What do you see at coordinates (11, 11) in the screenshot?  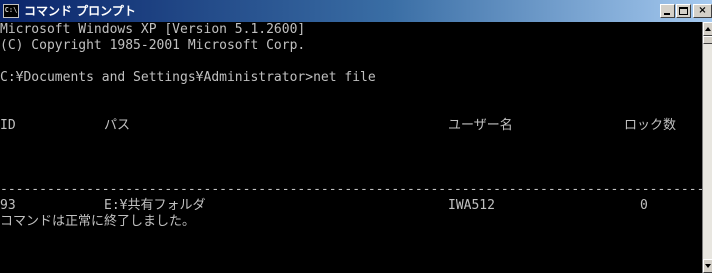 I see `console-icon: C:\` at bounding box center [11, 11].